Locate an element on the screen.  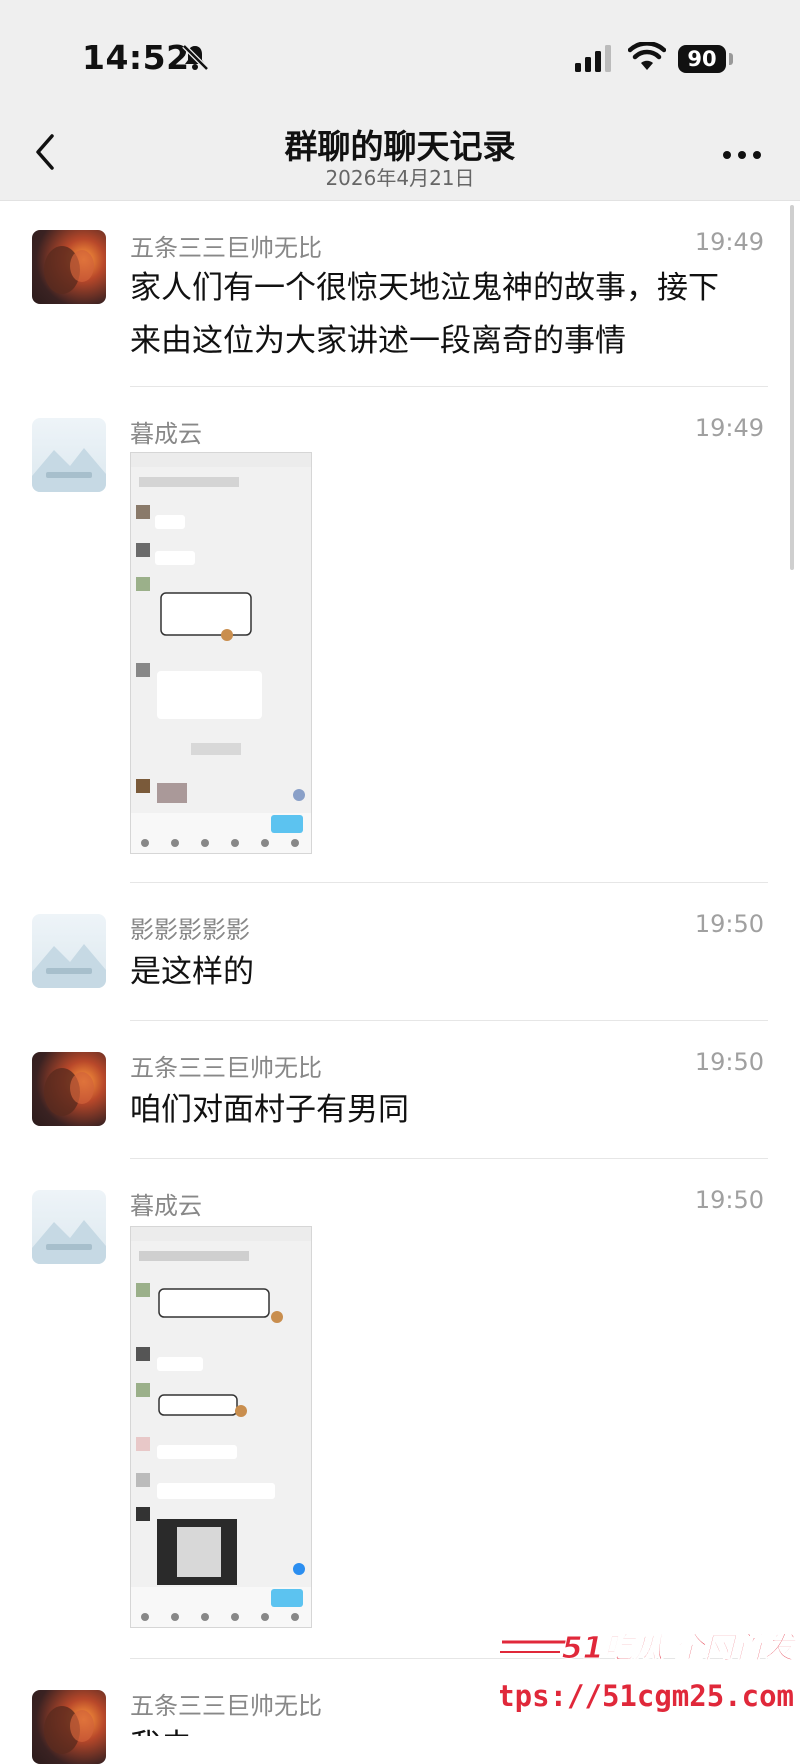
watermark-brand: 51吃瓜 全网首发 is located at coordinates (680, 1648).